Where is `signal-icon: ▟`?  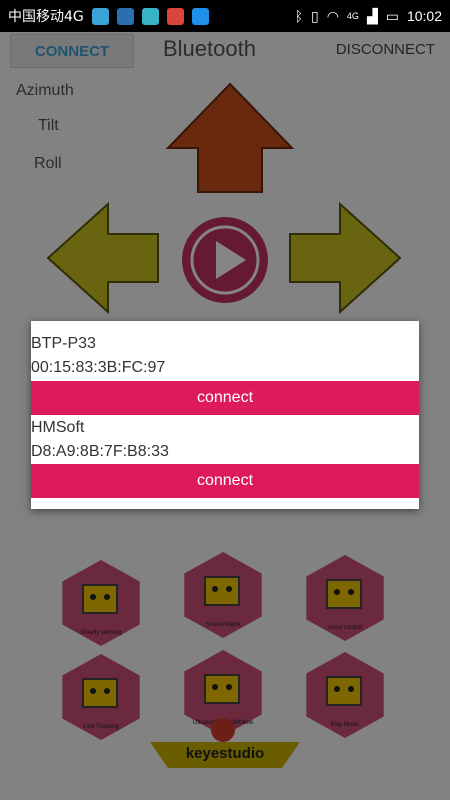
signal-icon: ▟ is located at coordinates (372, 15).